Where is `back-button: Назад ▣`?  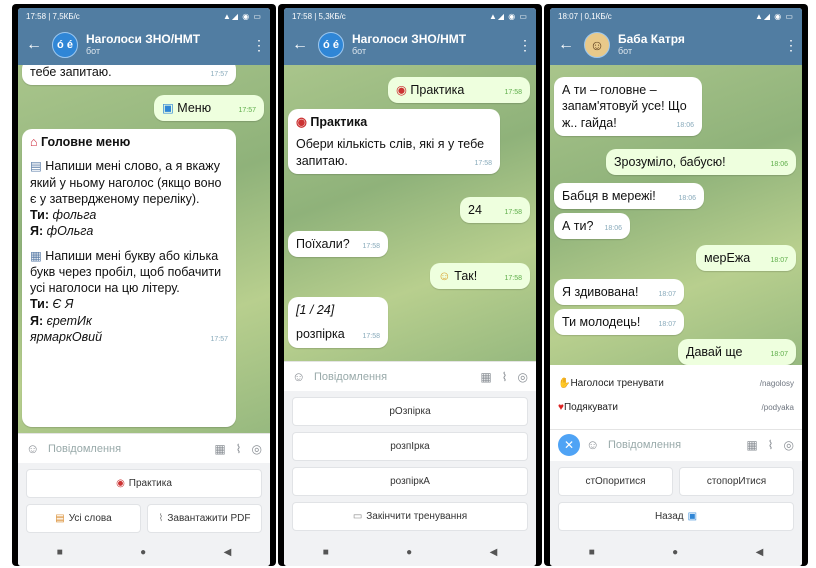
back-button: Назад ▣ is located at coordinates (676, 516).